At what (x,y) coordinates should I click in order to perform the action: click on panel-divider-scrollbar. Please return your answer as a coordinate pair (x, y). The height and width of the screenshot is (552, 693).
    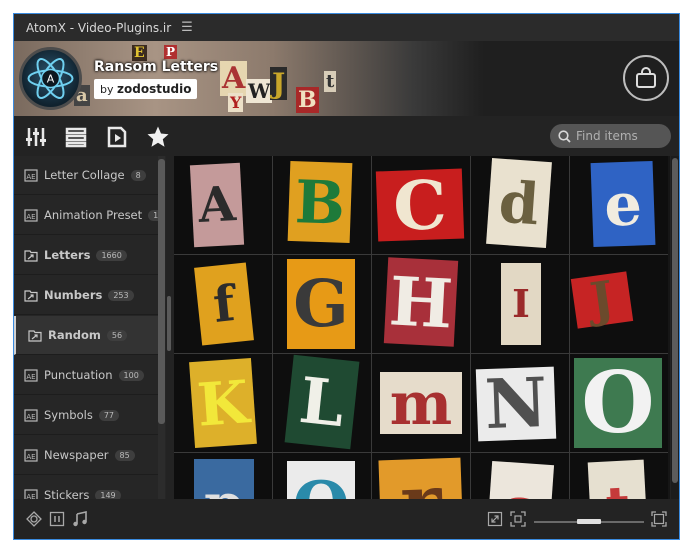
    Looking at the image, I should click on (169, 327).